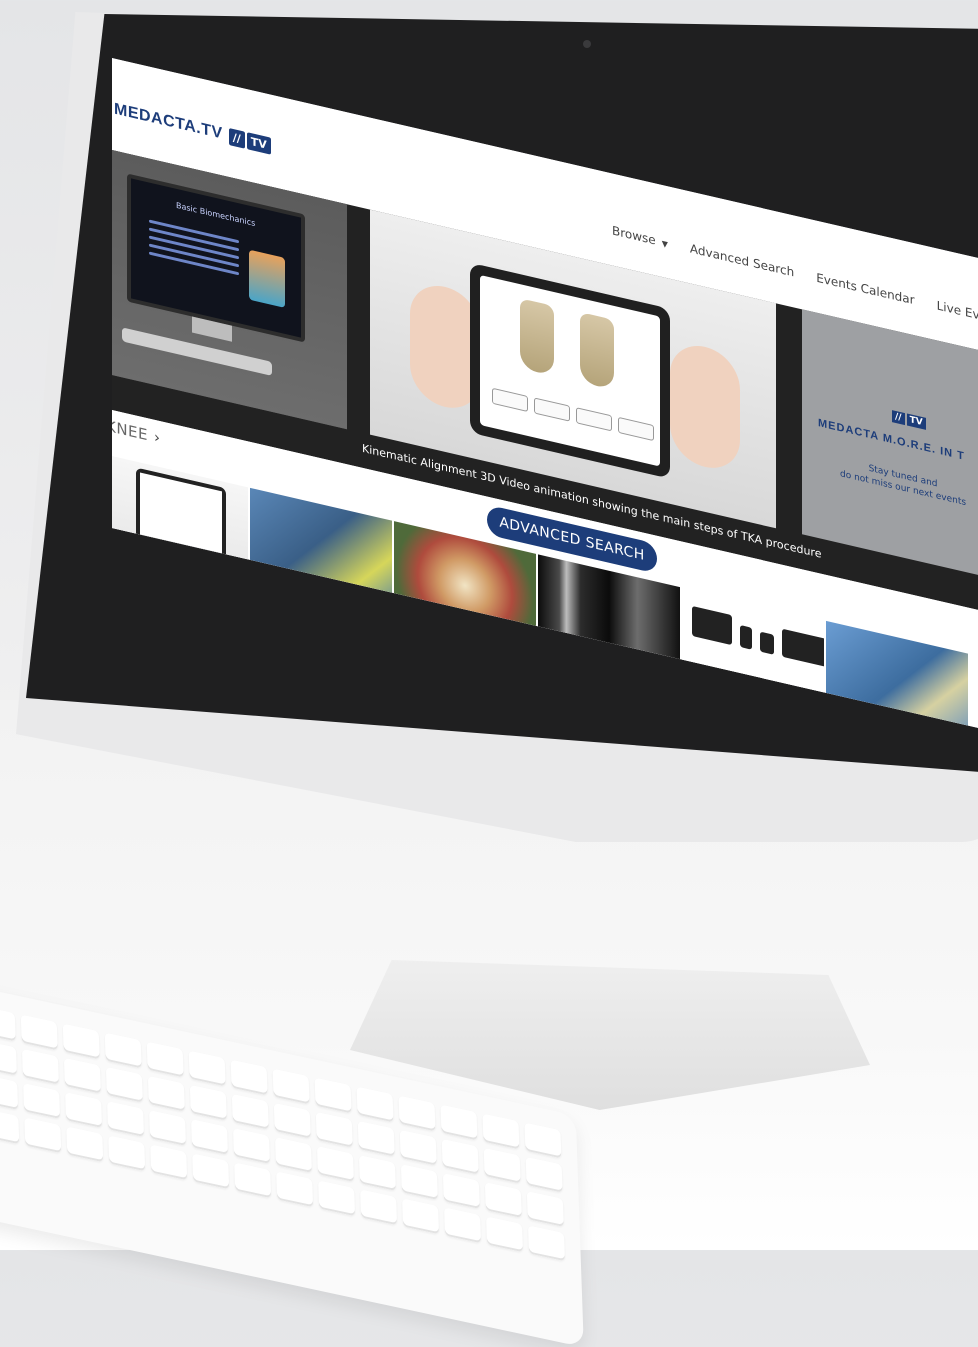 Image resolution: width=978 pixels, height=1347 pixels. I want to click on nav-item-label: Browse, so click(634, 235).